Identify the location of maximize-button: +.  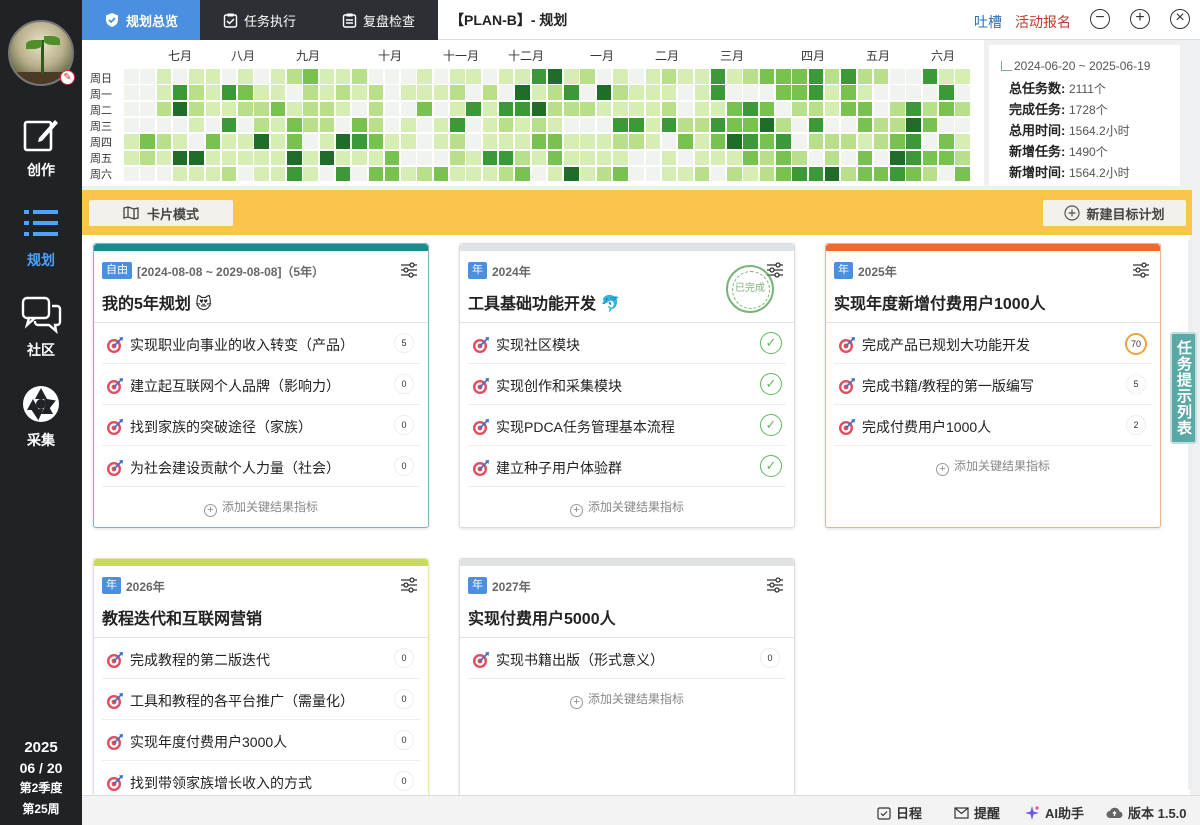
(1140, 19).